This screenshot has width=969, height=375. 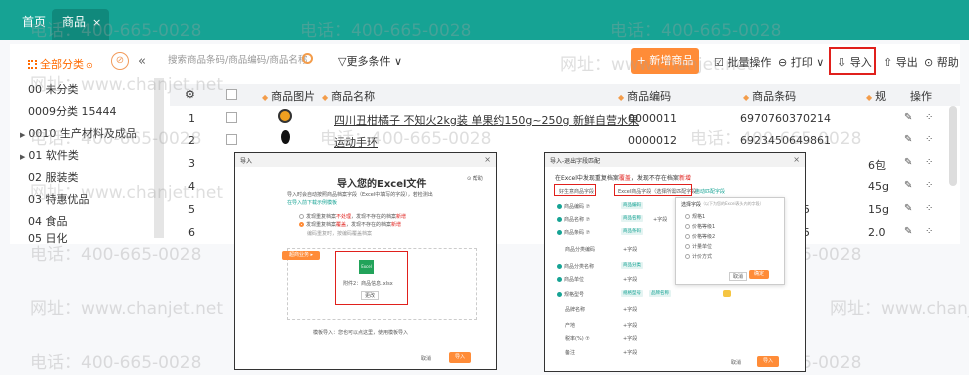 I want to click on category-item: ▶ 01 软件类, so click(x=49, y=155).